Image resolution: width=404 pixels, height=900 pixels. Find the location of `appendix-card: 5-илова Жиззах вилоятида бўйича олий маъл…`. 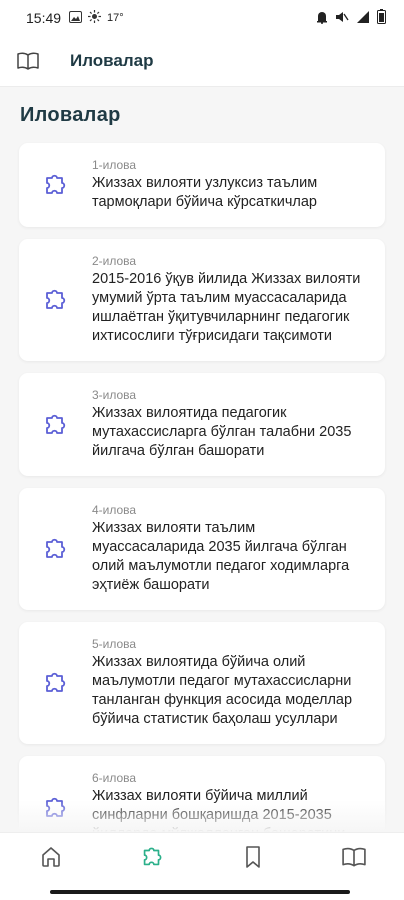

appendix-card: 5-илова Жиззах вилоятида бўйича олий маъл… is located at coordinates (202, 683).